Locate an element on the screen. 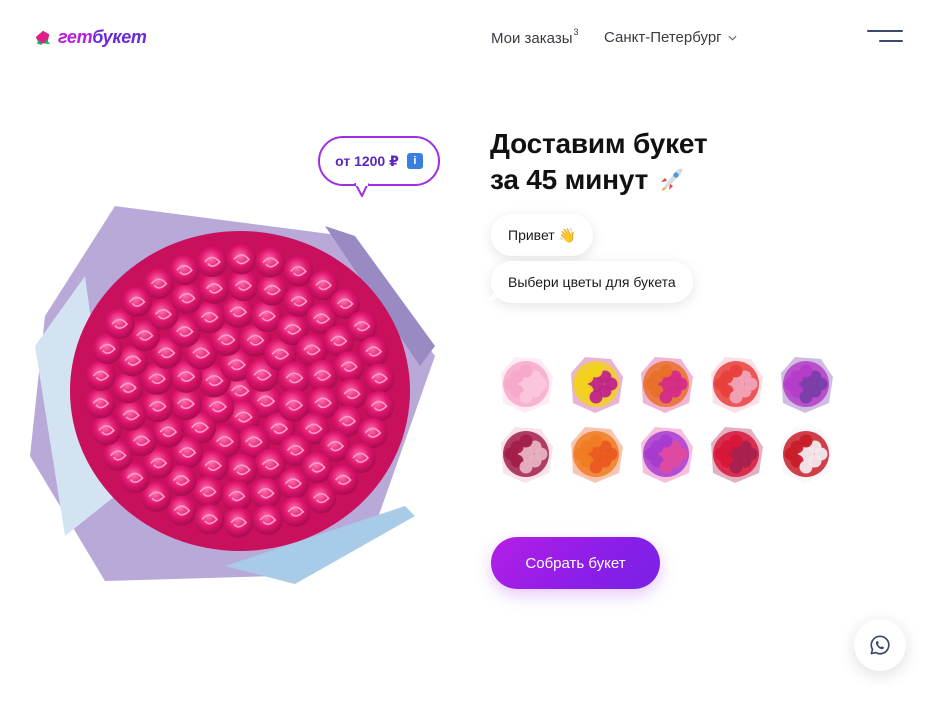 This screenshot has width=935, height=701. hamburger-menu-icon is located at coordinates (886, 38).